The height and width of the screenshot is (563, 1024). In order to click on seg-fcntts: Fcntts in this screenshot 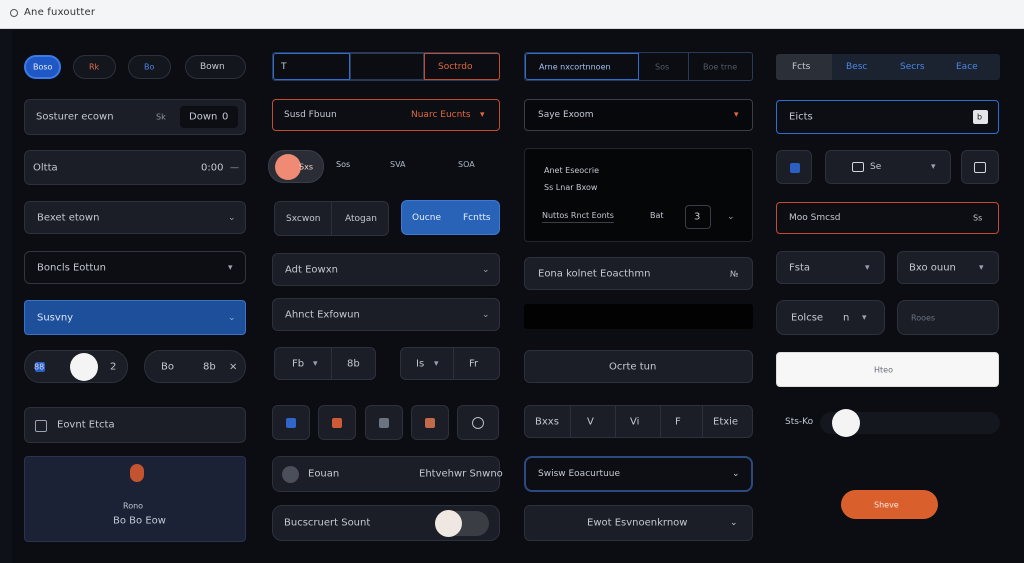, I will do `click(477, 218)`.